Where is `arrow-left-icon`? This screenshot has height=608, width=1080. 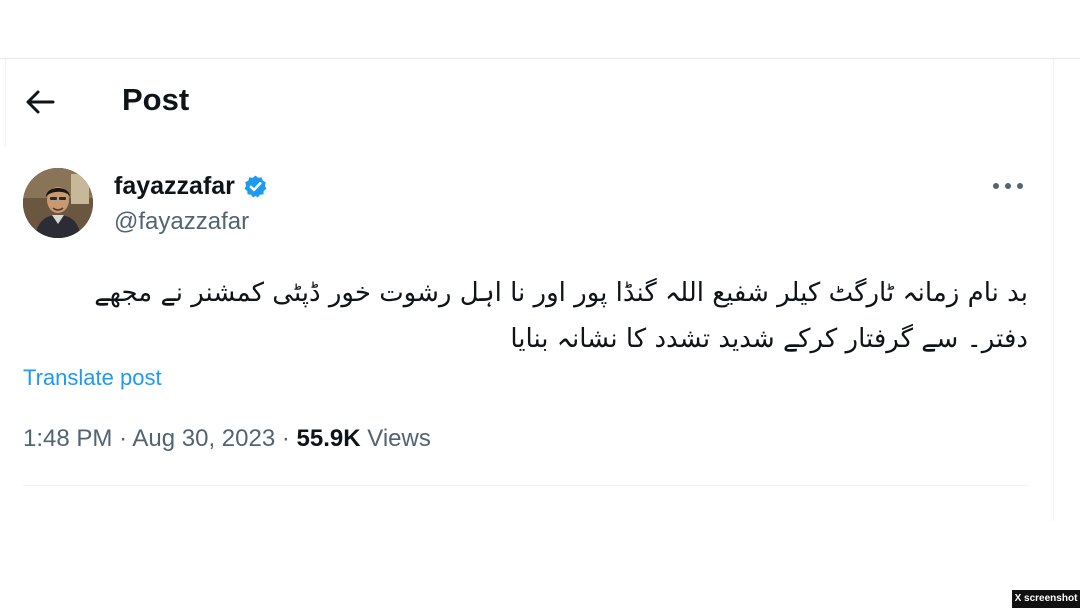
arrow-left-icon is located at coordinates (40, 102).